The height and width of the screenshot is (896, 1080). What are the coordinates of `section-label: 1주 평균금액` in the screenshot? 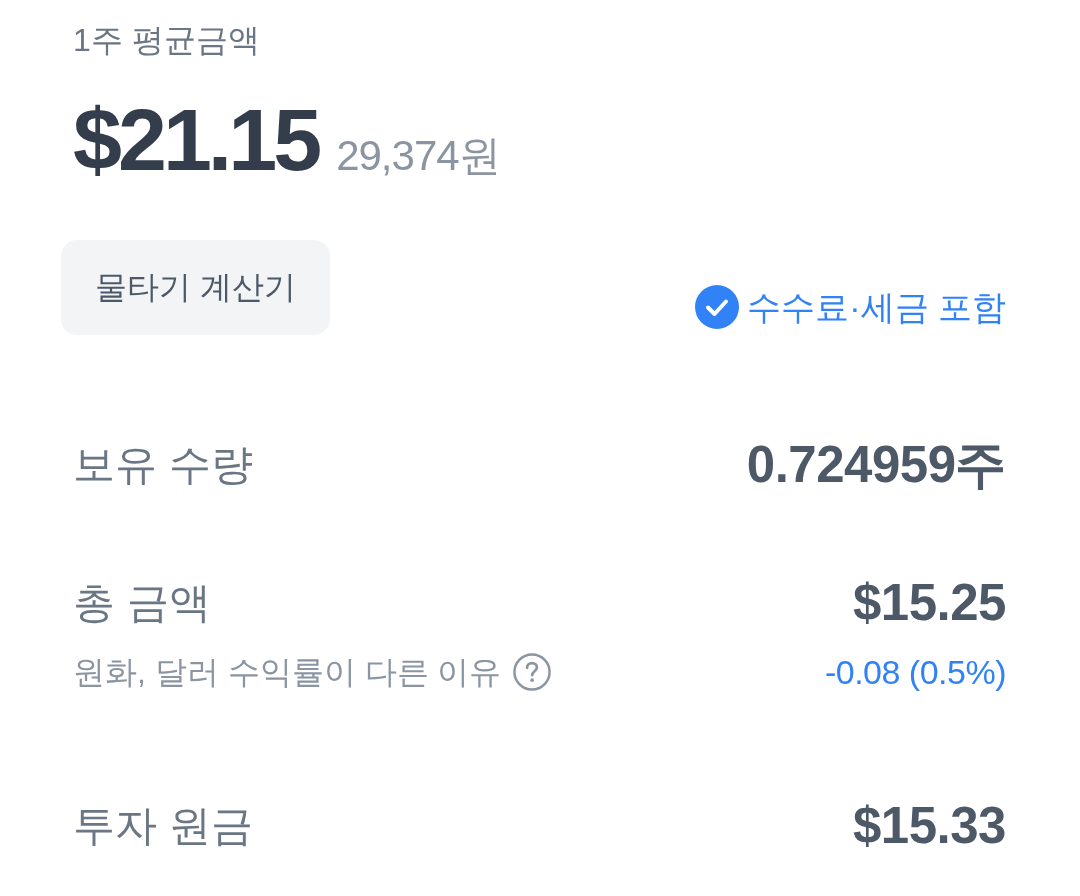 It's located at (166, 40).